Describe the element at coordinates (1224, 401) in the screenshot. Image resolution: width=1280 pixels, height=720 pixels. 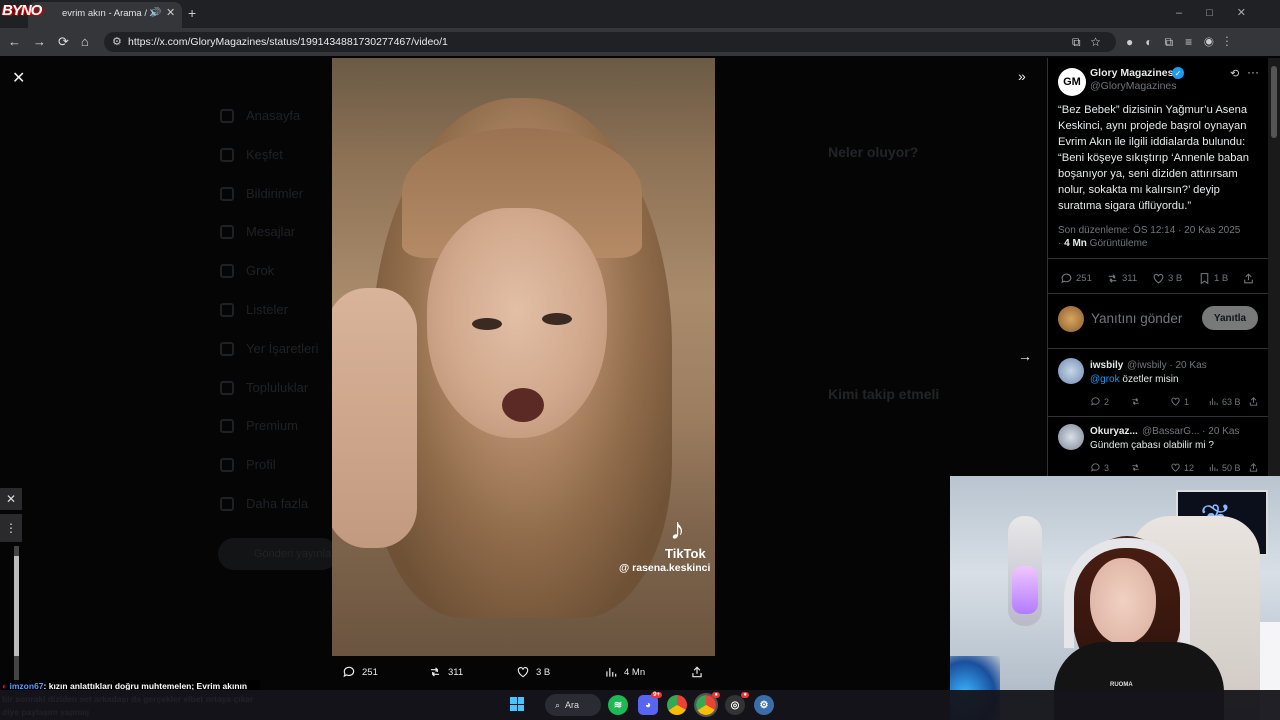
I see `comment-views: 63 B` at that location.